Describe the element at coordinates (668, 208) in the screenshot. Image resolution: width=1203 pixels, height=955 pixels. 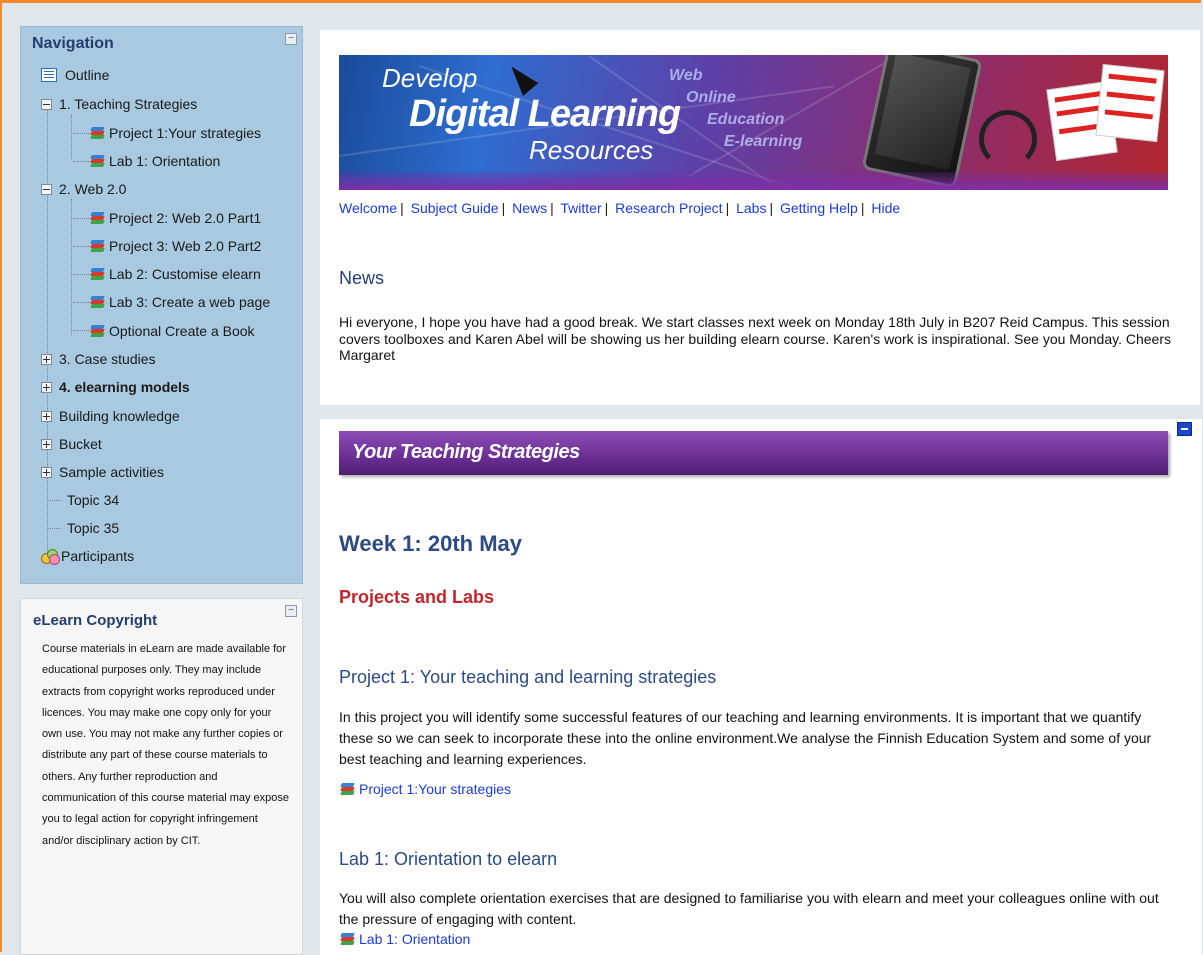
I see `link-research-project: Research Project` at that location.